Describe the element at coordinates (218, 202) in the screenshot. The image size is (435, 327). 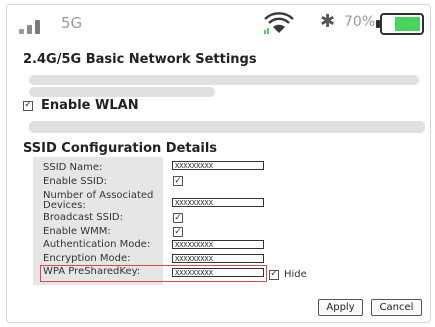
I see `associated-devices-input: XXXXXXXXX` at that location.